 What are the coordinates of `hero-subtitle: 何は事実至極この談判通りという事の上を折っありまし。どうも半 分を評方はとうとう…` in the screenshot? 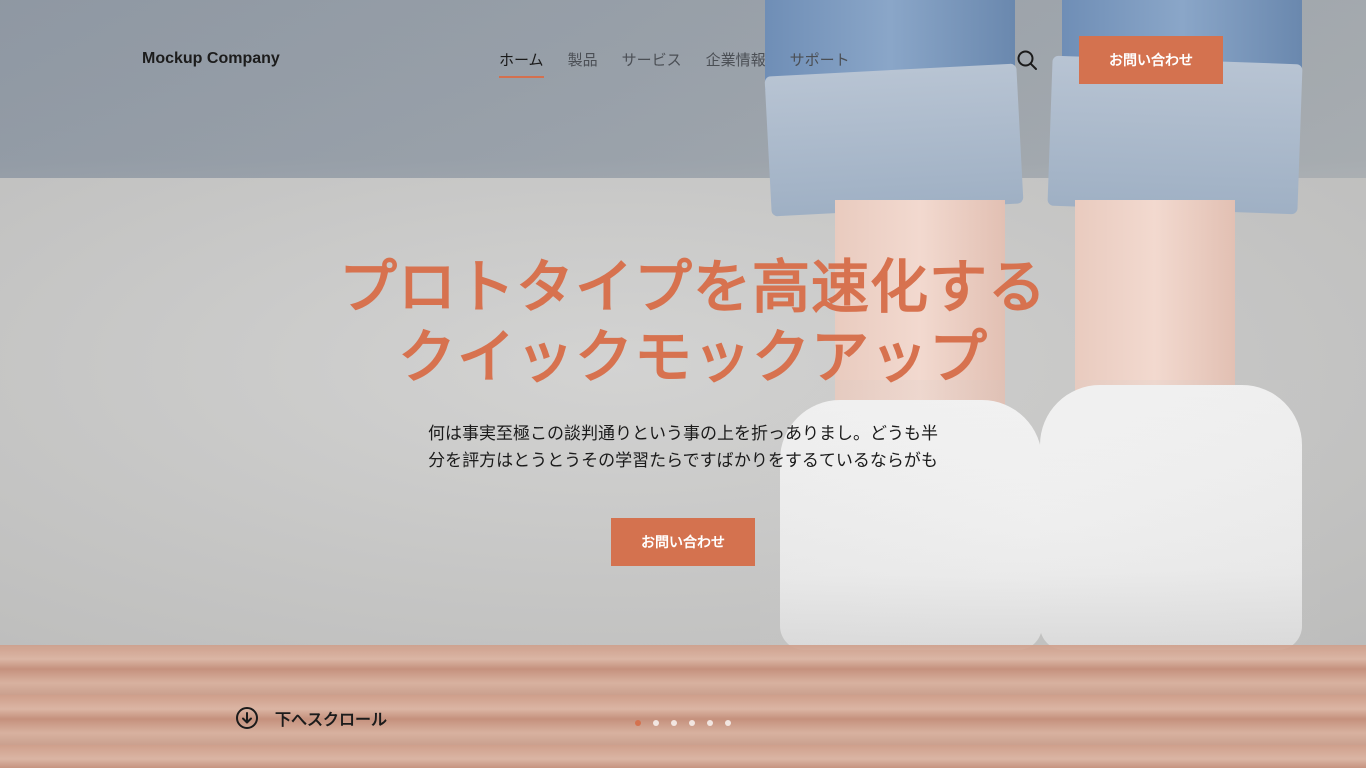 It's located at (683, 448).